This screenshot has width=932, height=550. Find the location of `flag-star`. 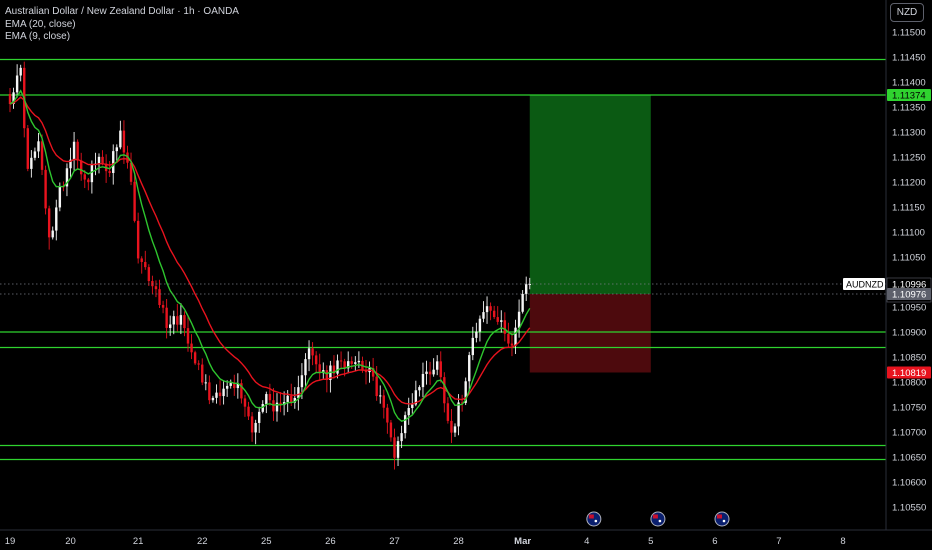

flag-star is located at coordinates (660, 521).